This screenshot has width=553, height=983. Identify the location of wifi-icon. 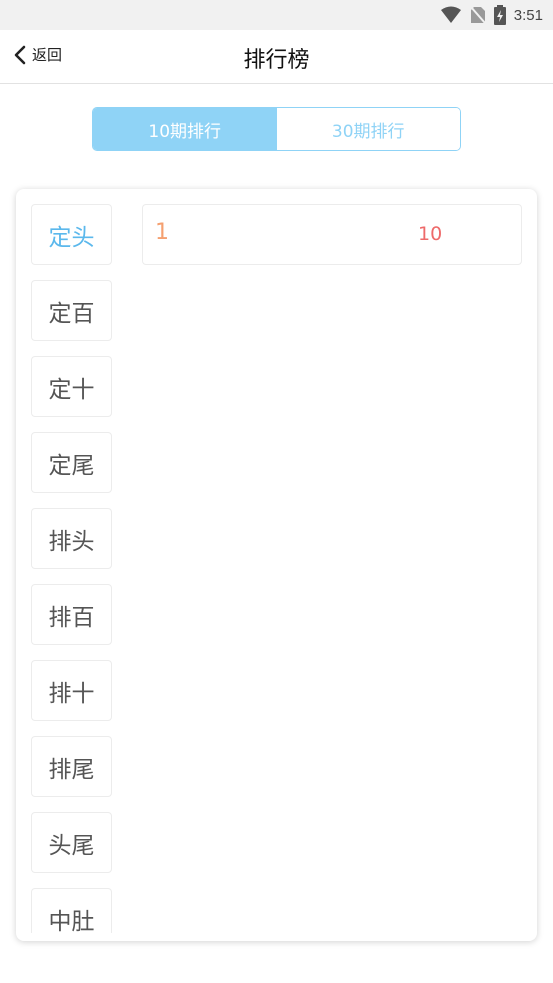
(450, 14).